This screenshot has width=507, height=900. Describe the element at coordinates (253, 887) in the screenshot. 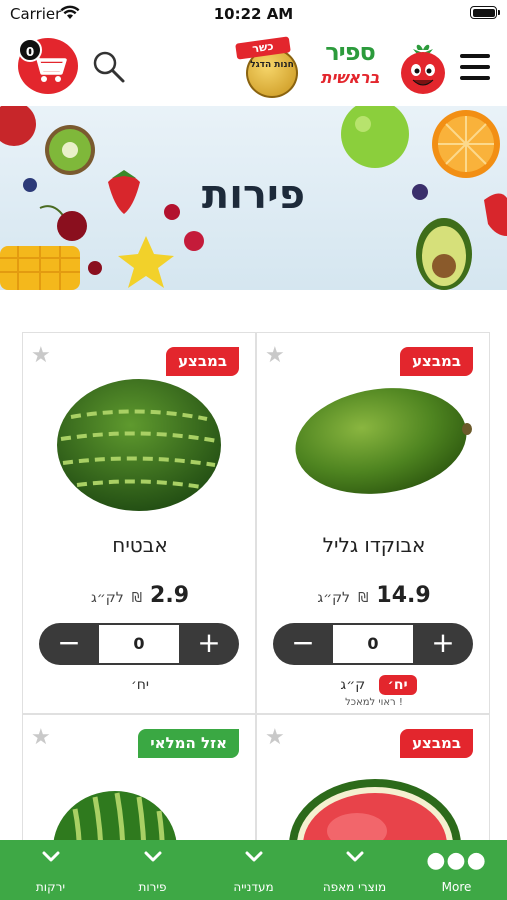

I see `nav-label: מעדנייה` at that location.